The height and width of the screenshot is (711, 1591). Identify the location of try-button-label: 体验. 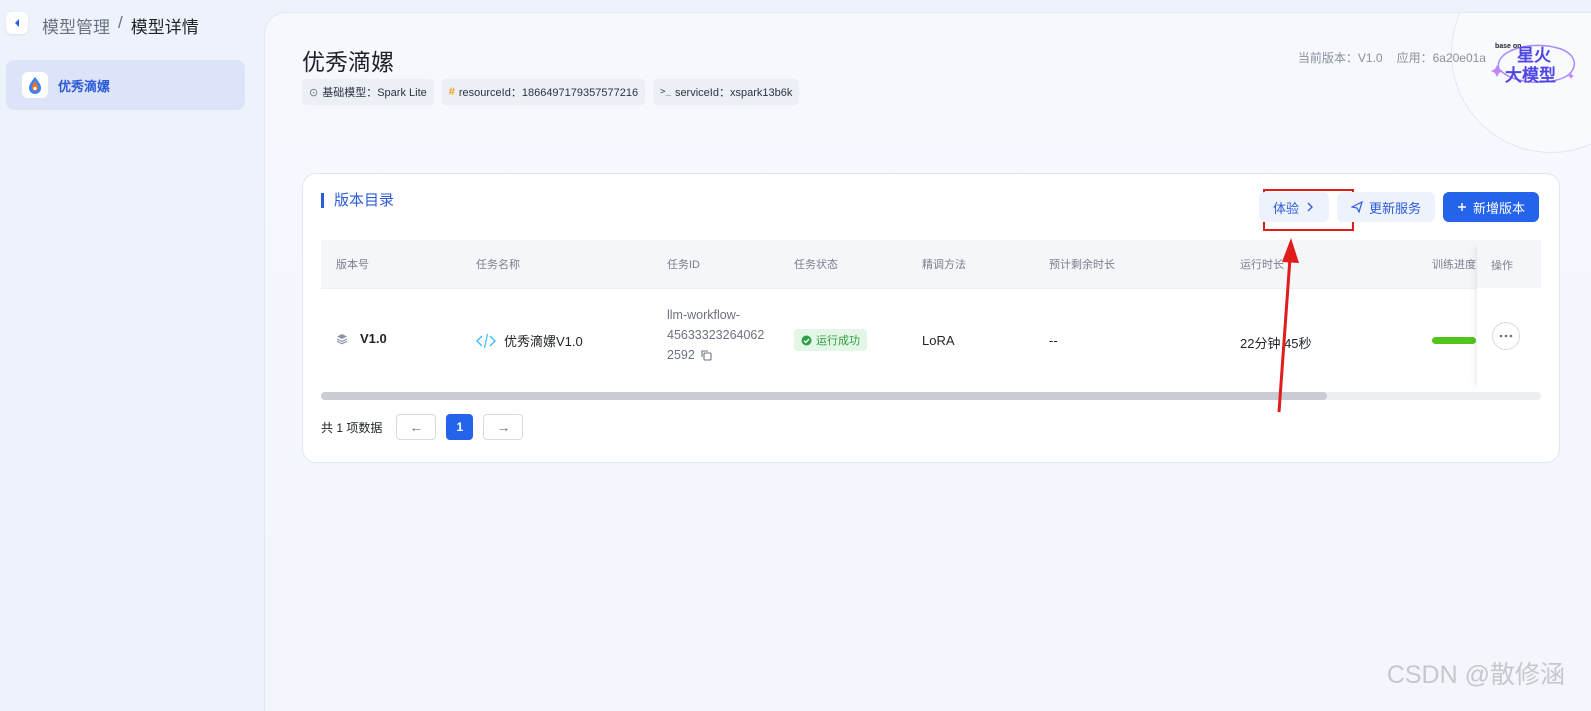
(1285, 208).